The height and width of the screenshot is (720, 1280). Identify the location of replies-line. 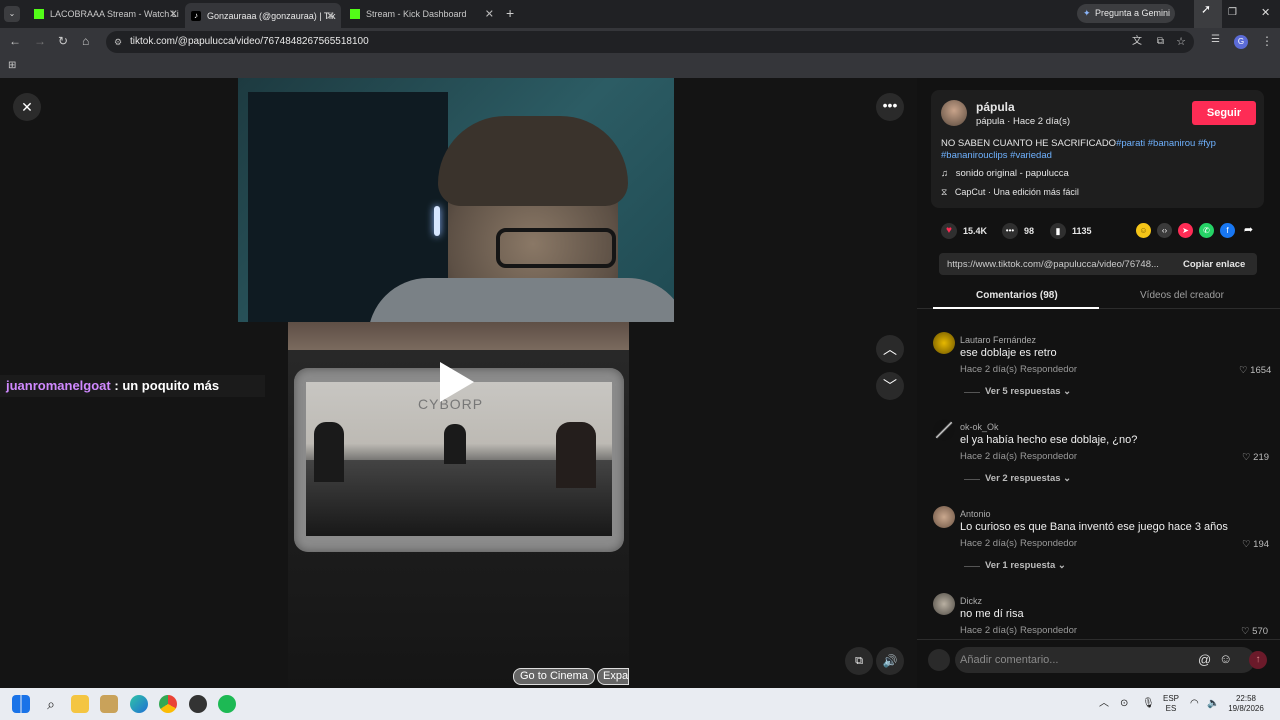
(972, 392).